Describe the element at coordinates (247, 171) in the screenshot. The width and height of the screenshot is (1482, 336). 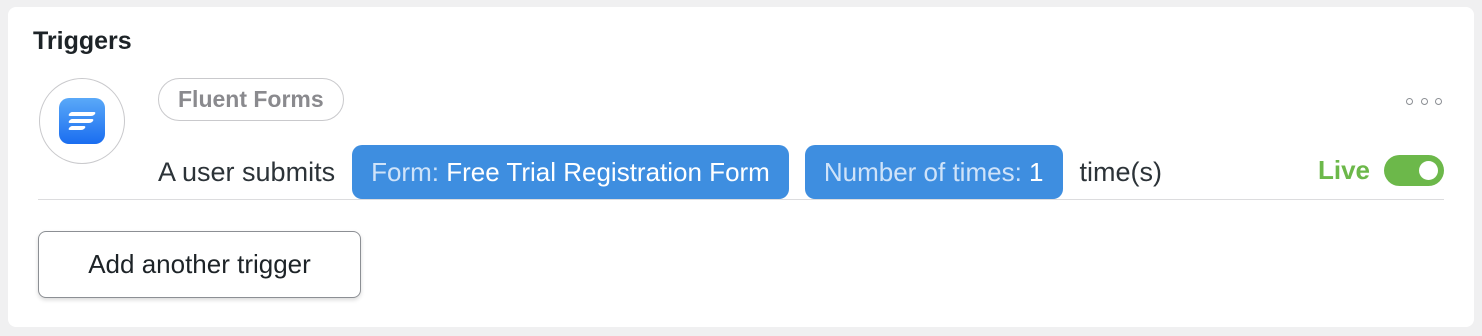
I see `sentence-prefix: A user submits` at that location.